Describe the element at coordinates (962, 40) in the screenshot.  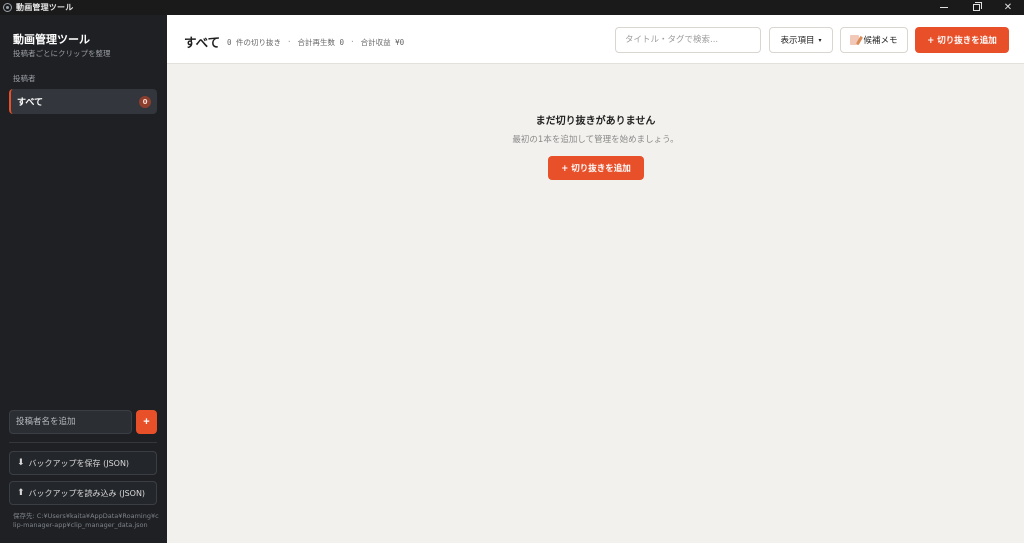
I see `add-clip-button: + 切り抜きを追加` at that location.